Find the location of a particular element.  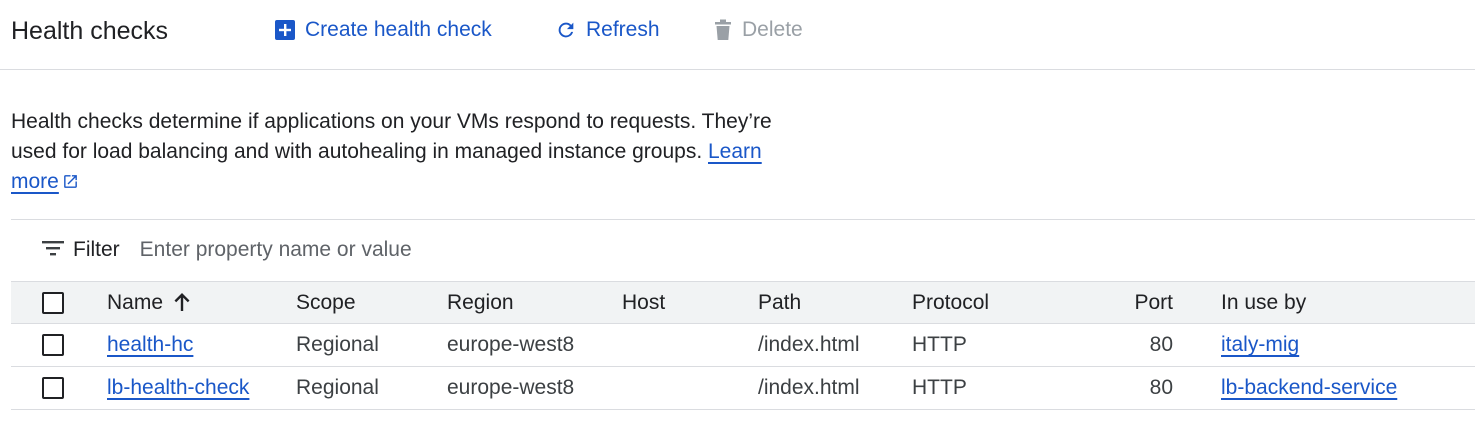

in-use-by-link: lb-backend-service is located at coordinates (1309, 388).